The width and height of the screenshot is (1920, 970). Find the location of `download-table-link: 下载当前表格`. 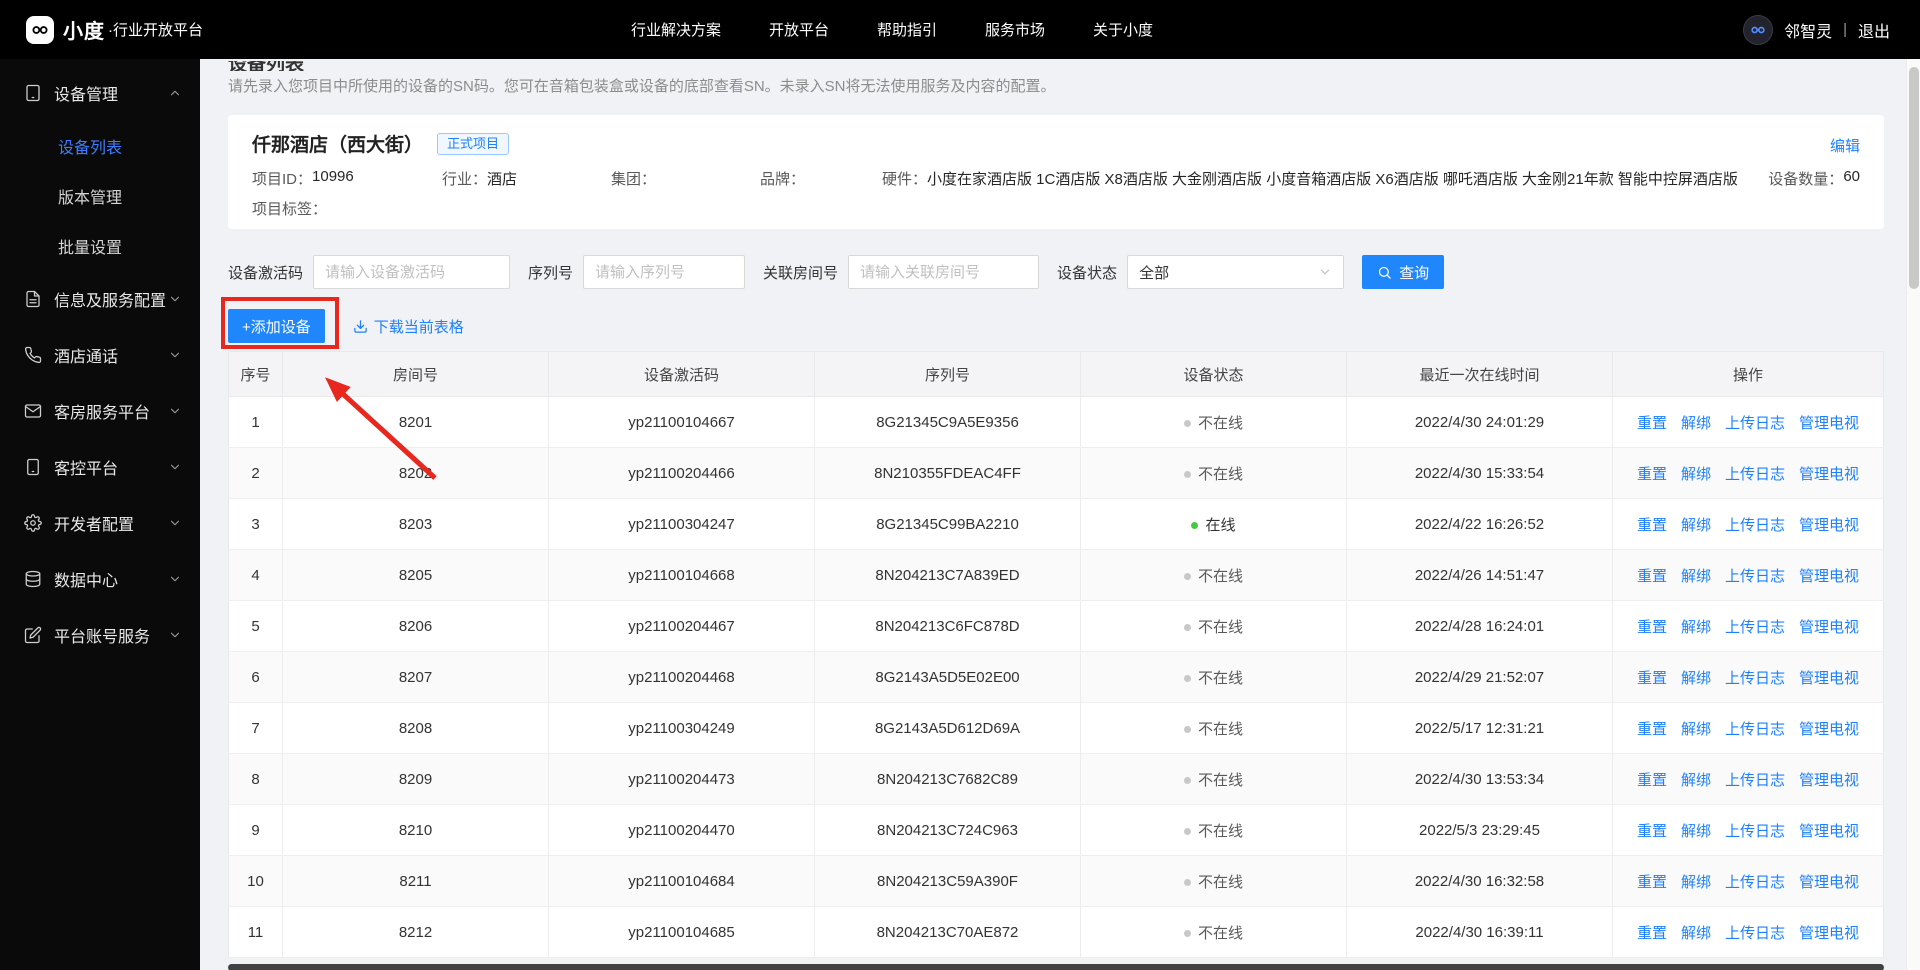

download-table-link: 下载当前表格 is located at coordinates (408, 326).